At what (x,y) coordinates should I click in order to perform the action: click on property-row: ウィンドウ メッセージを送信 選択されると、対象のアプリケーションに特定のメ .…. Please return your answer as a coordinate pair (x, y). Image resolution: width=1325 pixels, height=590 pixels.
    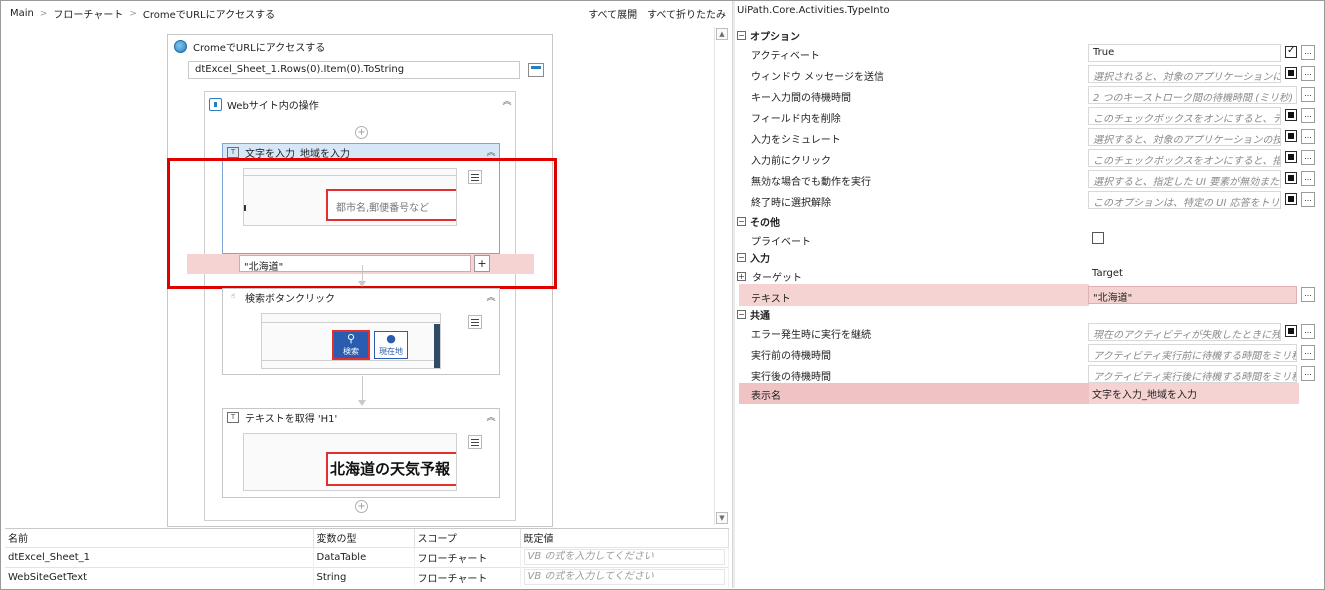
    Looking at the image, I should click on (1029, 74).